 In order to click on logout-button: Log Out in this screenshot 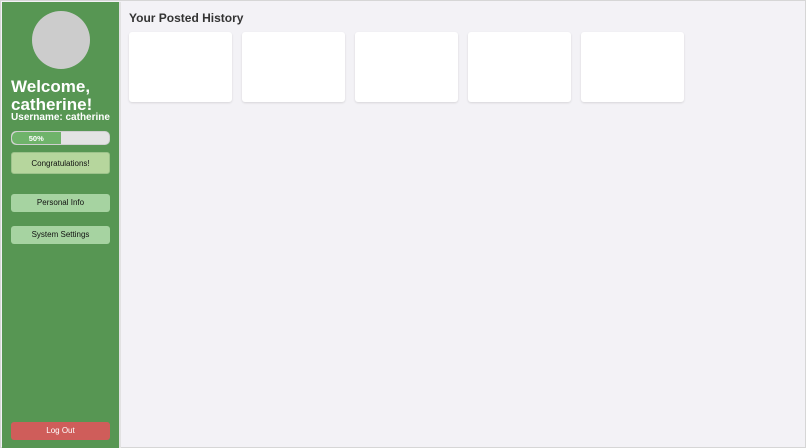, I will do `click(60, 431)`.